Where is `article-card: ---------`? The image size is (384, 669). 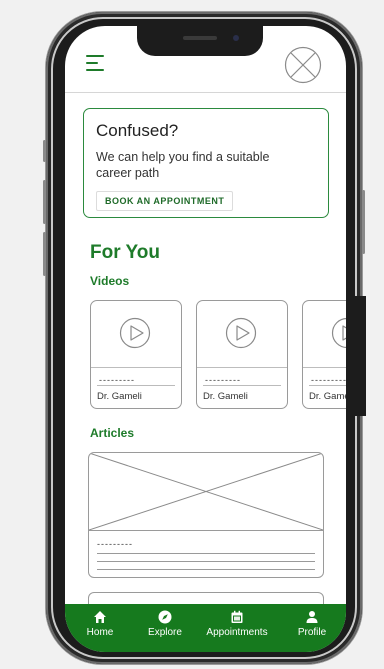
article-card: --------- is located at coordinates (206, 515).